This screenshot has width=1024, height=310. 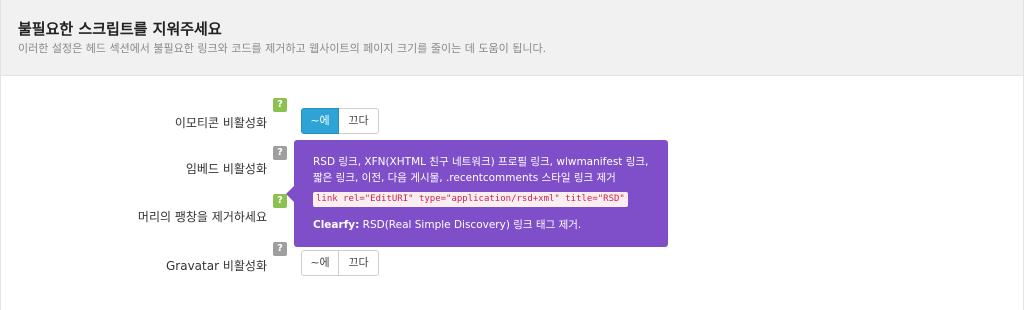 What do you see at coordinates (470, 225) in the screenshot?
I see `tooltip-footer-text: RSD(Real Simple Discovery) 링크 태그 제거.` at bounding box center [470, 225].